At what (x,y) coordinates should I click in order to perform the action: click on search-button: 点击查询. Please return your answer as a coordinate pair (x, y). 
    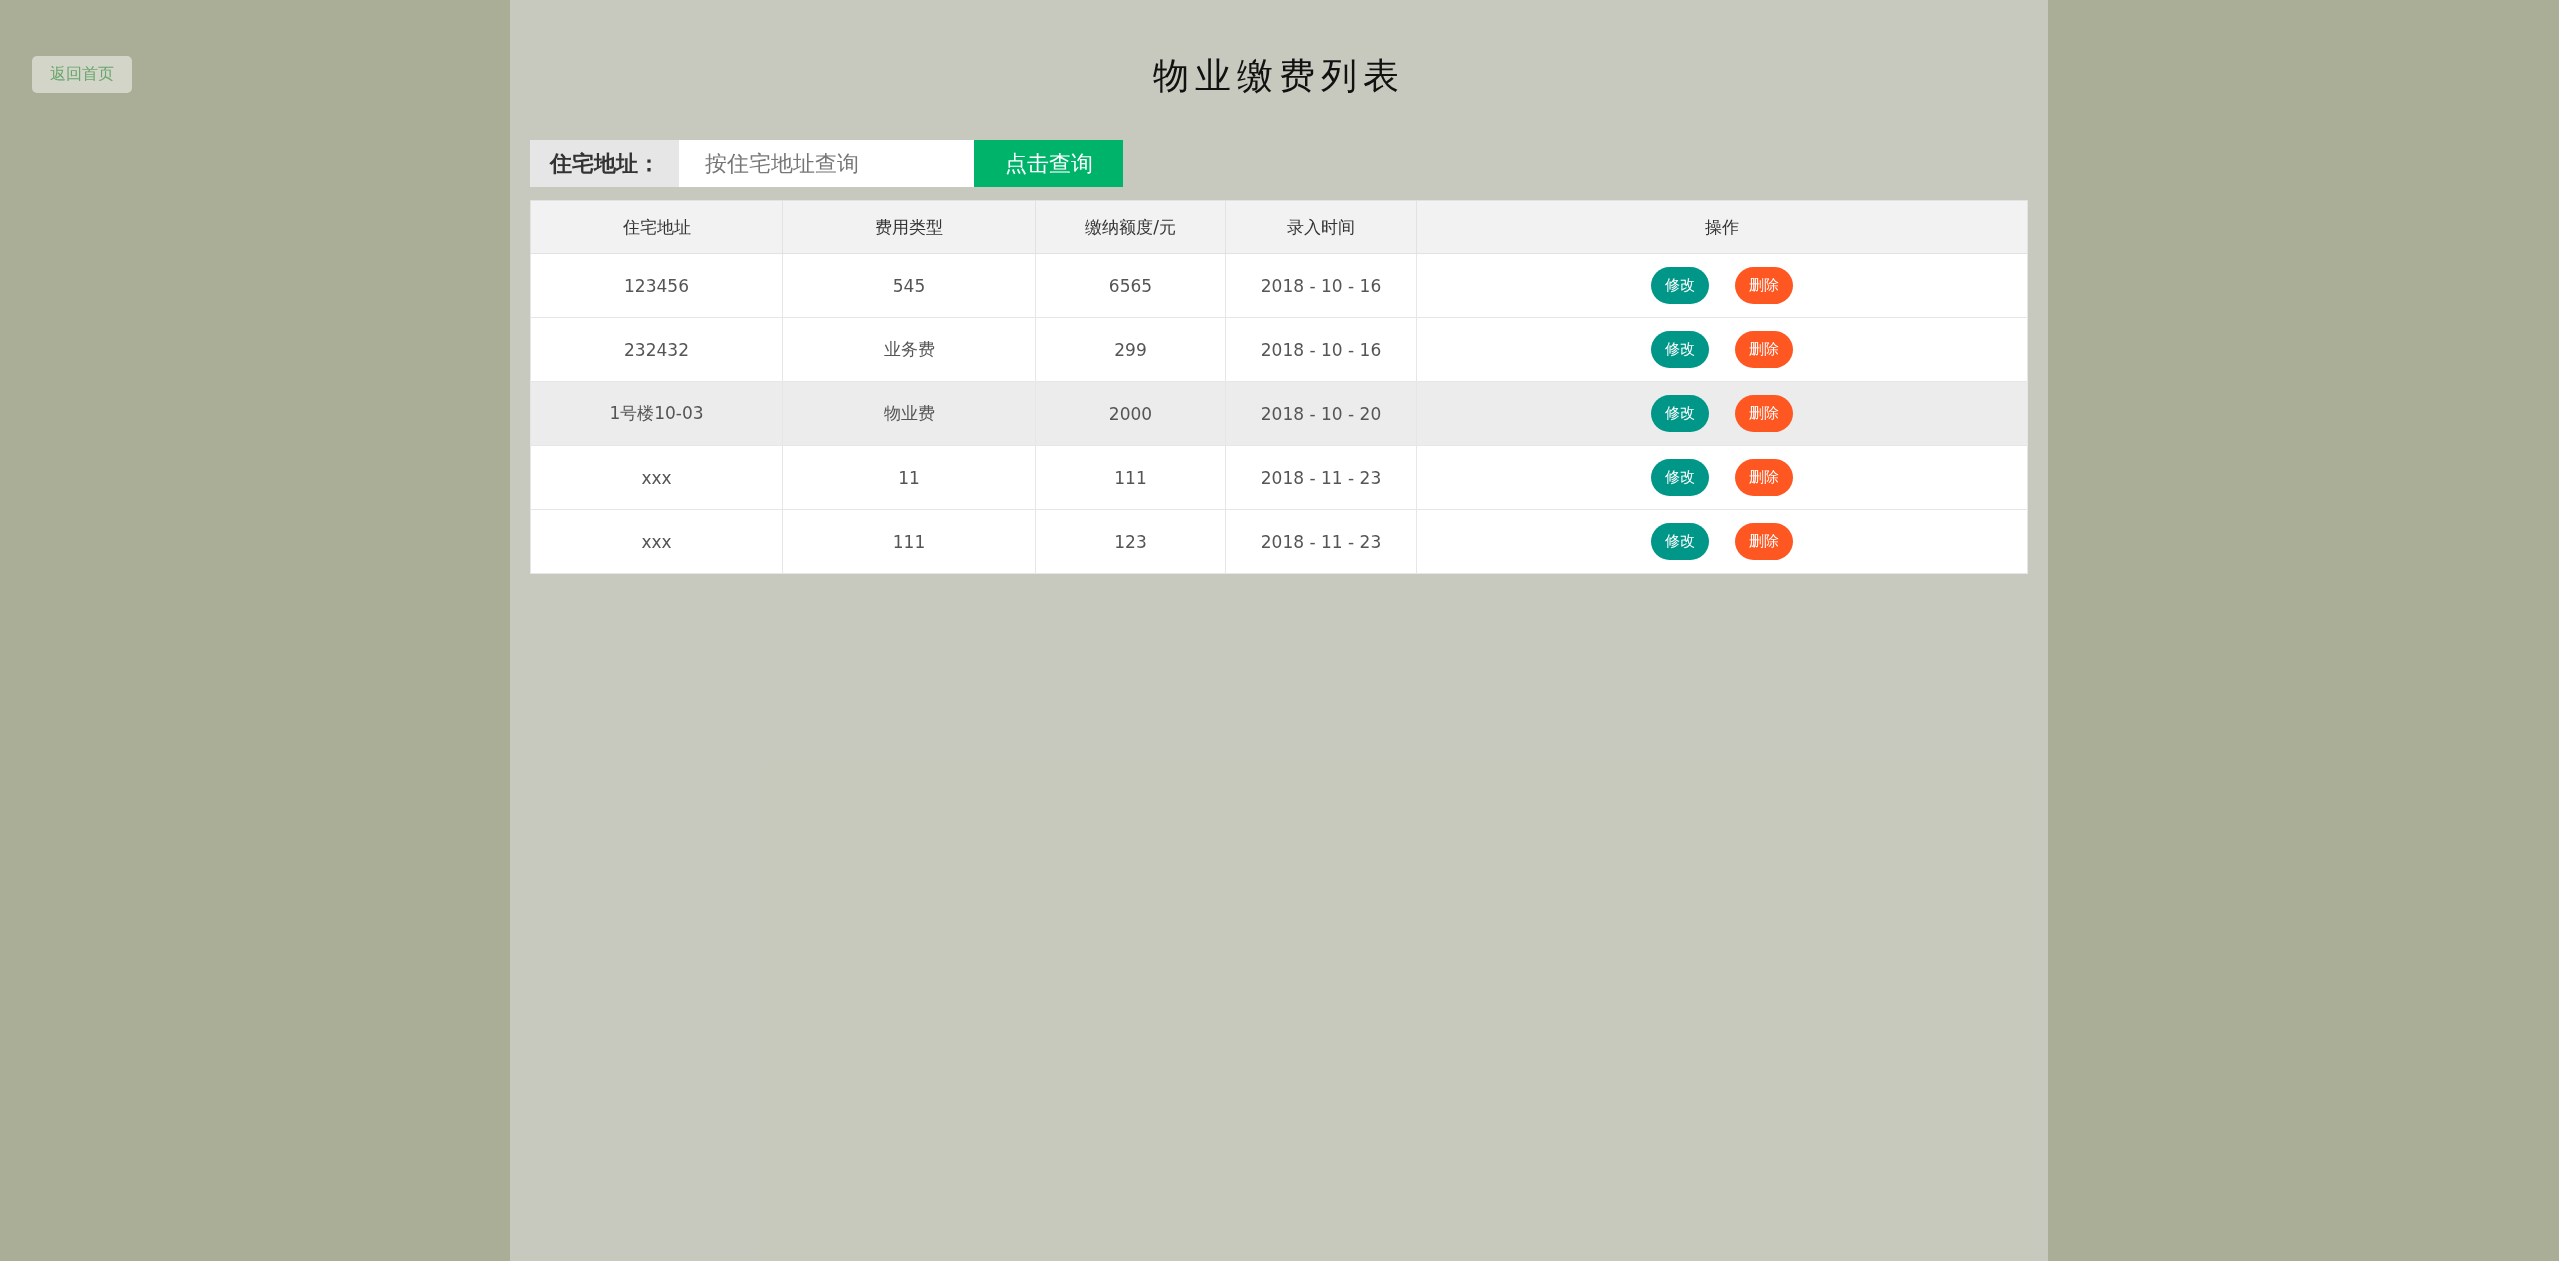
    Looking at the image, I should click on (1048, 163).